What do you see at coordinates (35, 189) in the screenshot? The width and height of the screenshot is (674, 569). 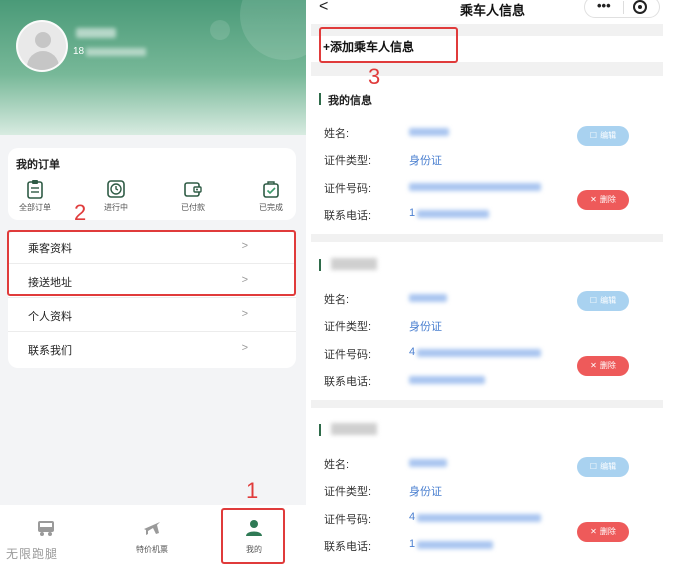 I see `clipboard-icon` at bounding box center [35, 189].